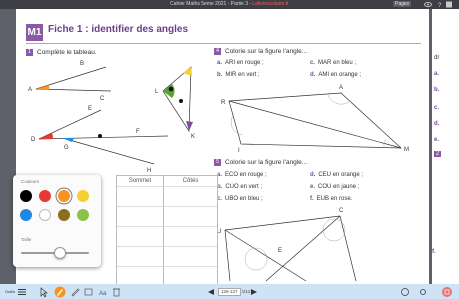 Image resolution: width=459 pixels, height=299 pixels. Describe the element at coordinates (70, 81) in the screenshot. I see `figure-angle-A: A B C` at that location.